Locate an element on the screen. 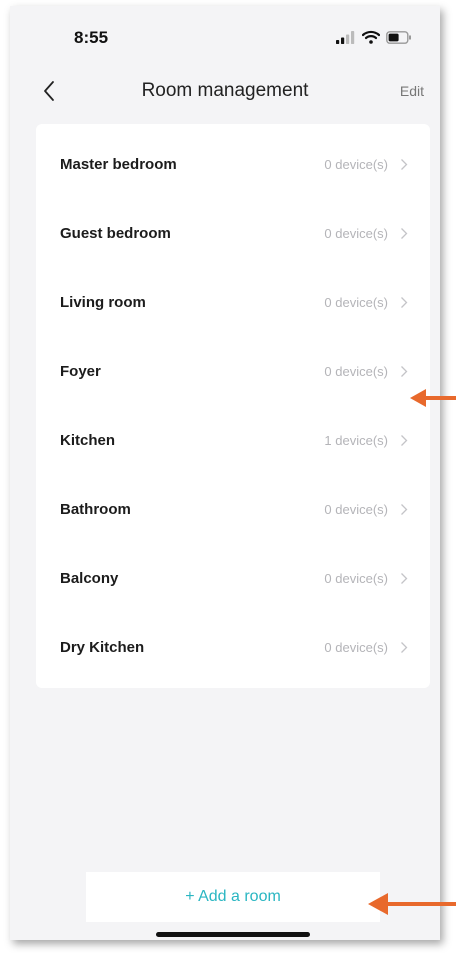 This screenshot has height=953, width=456. room-row-guest-bedroom: Guest bedroom 0 device(s) is located at coordinates (233, 233).